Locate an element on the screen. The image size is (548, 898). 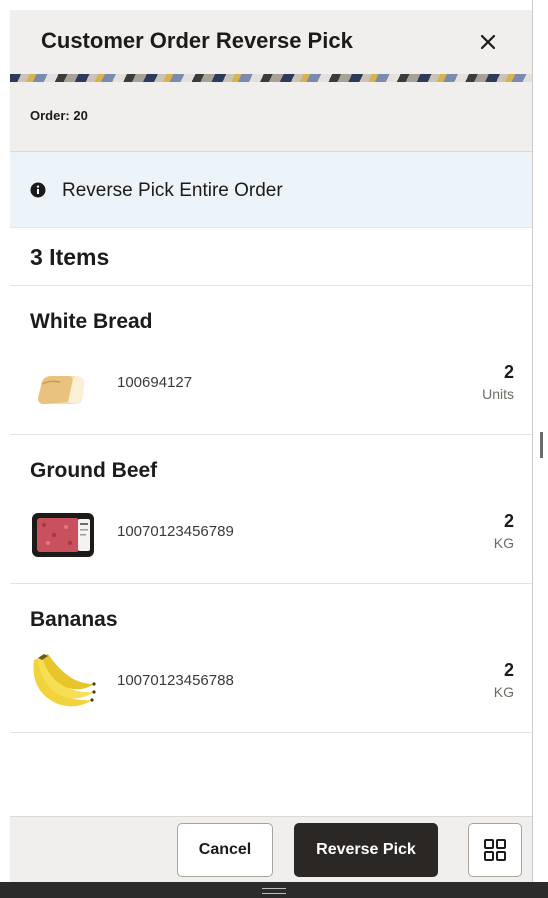
reverse-pick-notice: Reverse Pick Entire Order is located at coordinates (271, 190).